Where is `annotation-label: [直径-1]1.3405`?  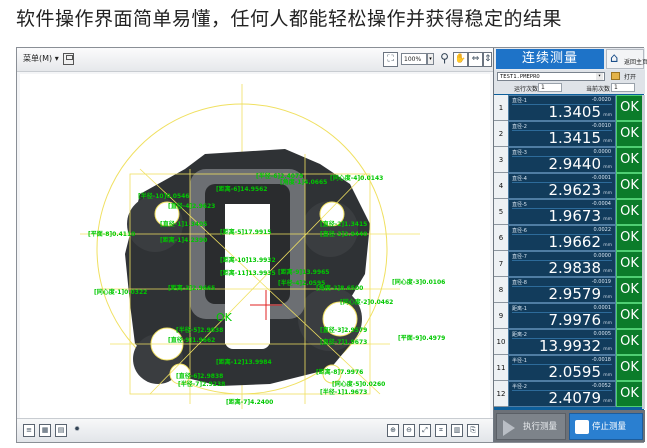 annotation-label: [直径-1]1.3405 is located at coordinates (183, 224).